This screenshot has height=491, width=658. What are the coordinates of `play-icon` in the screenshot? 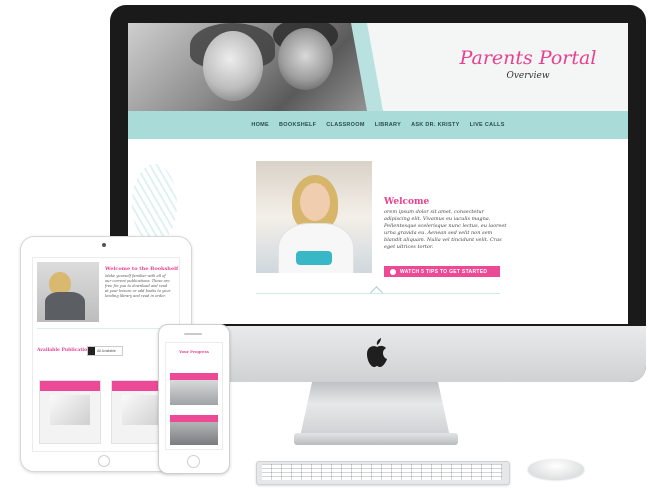 It's located at (393, 271).